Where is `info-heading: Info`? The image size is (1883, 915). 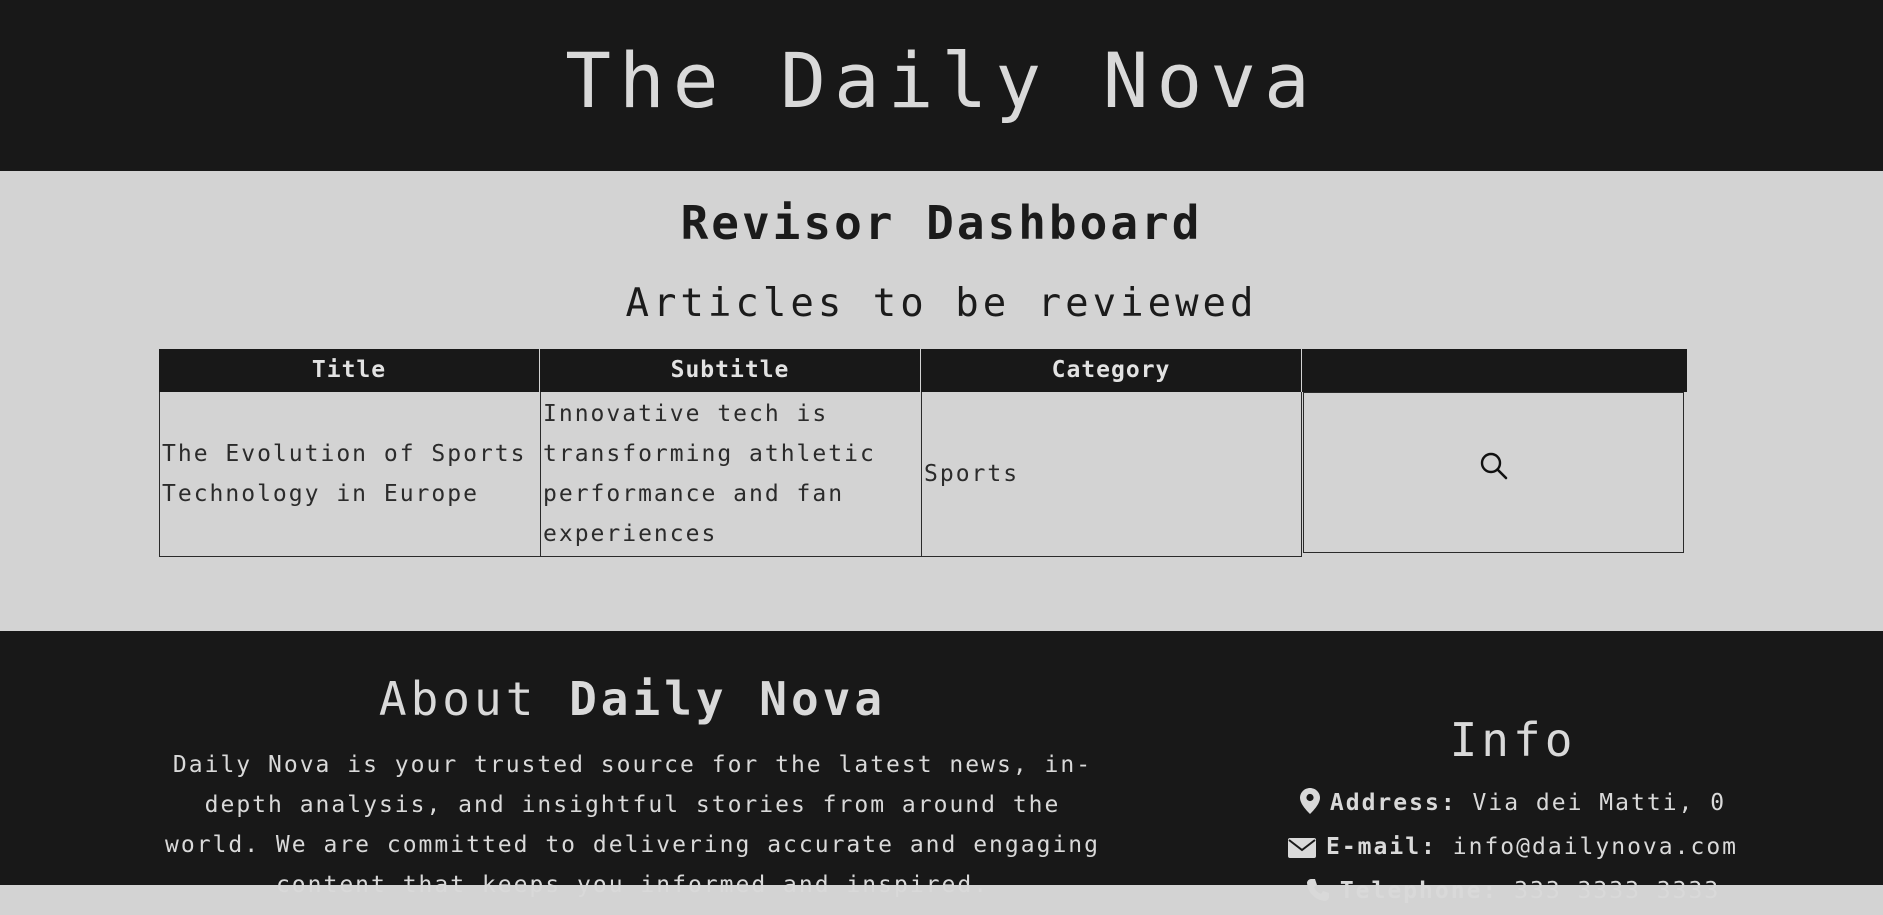
info-heading: Info is located at coordinates (1513, 740).